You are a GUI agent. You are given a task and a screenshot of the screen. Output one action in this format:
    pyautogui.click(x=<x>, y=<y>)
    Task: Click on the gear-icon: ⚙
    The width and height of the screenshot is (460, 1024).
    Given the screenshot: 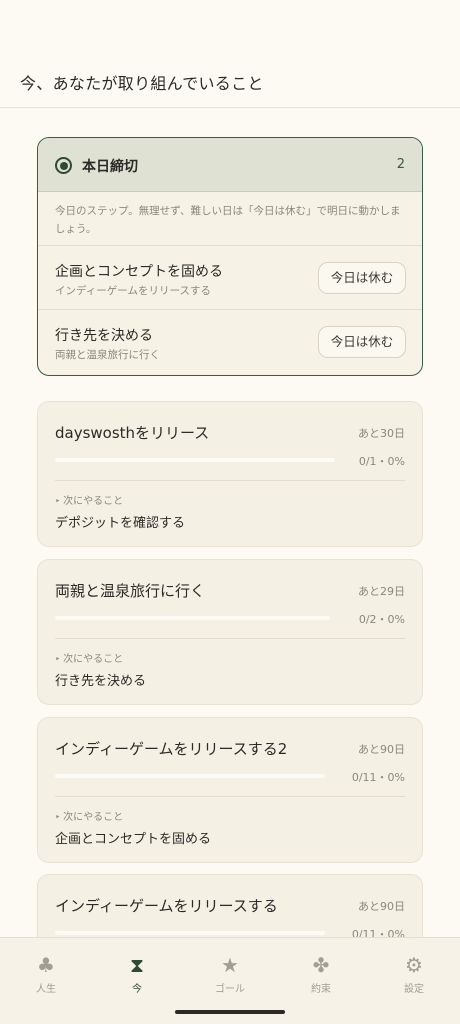 What is the action you would take?
    pyautogui.click(x=414, y=965)
    